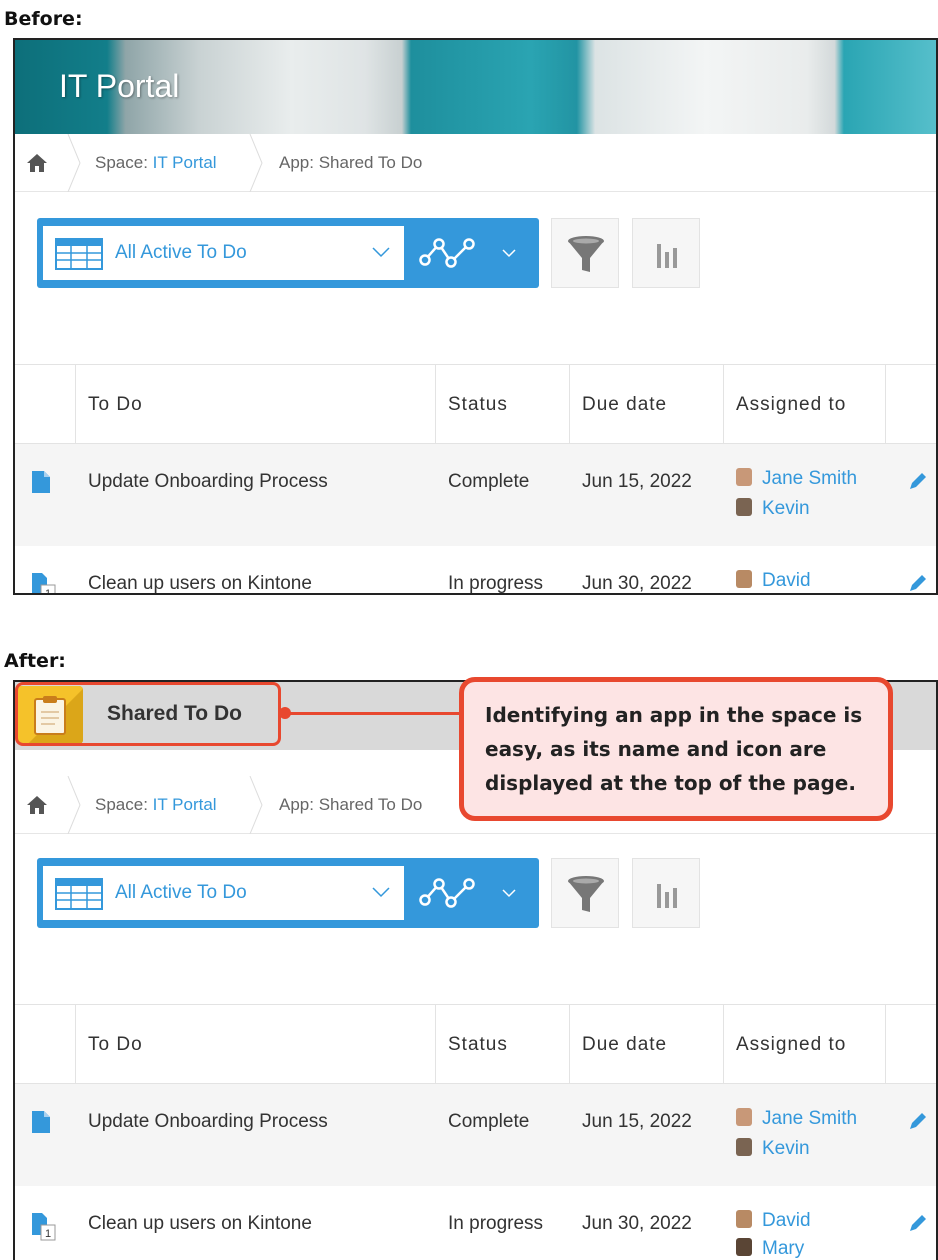 This screenshot has height=1260, width=938. I want to click on space-title: IT Portal, so click(119, 86).